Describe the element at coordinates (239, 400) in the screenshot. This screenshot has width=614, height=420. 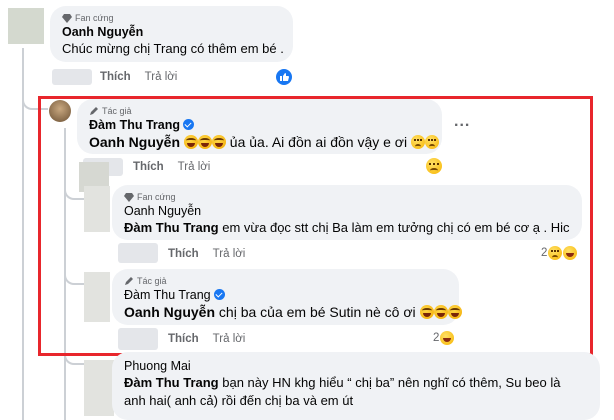
I see `comment-text-line: anh hai( anh cả) rồi đến chị ba và em út` at that location.